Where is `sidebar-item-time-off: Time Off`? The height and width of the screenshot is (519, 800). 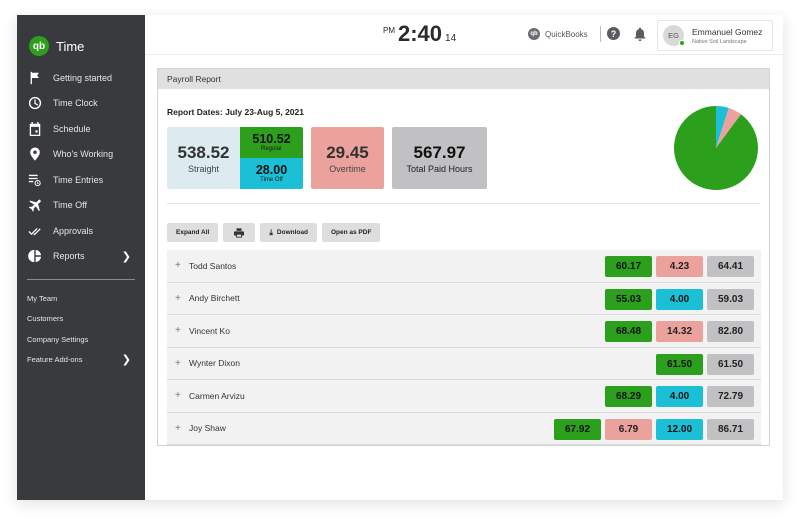 sidebar-item-time-off: Time Off is located at coordinates (81, 206).